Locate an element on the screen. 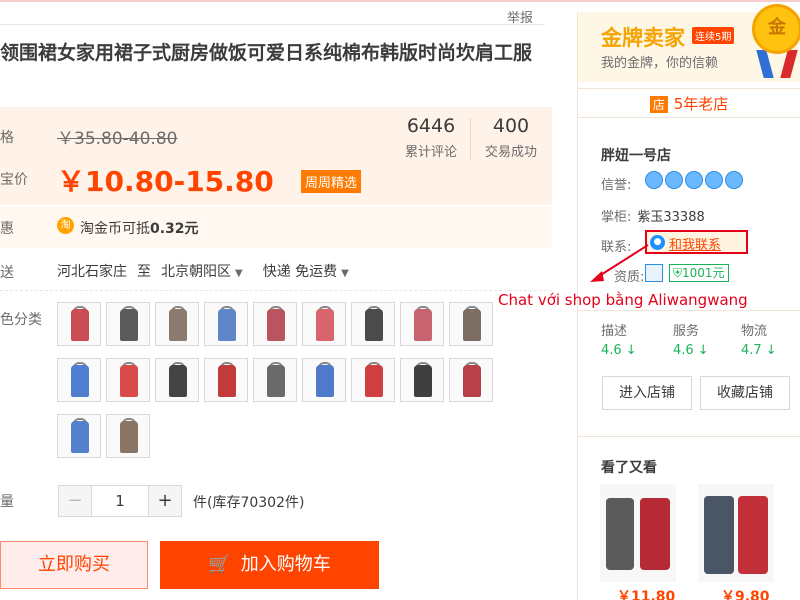 Image resolution: width=800 pixels, height=600 pixels. keeper-row: 掌柜: 紫玉33388 is located at coordinates (653, 215).